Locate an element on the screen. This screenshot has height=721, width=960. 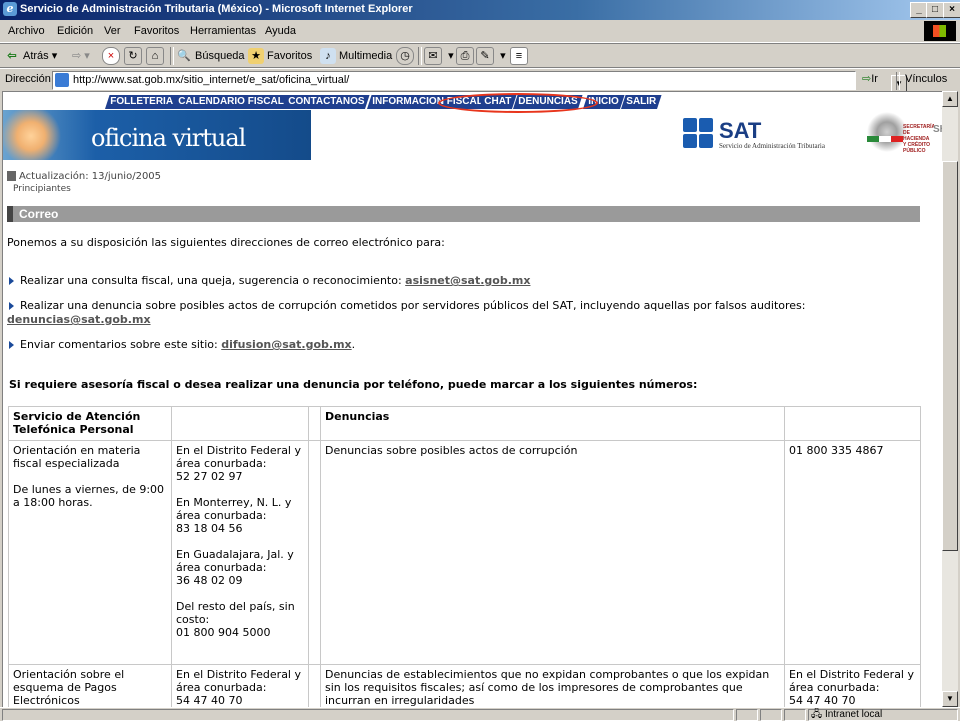
update-date: Actualización: 13/junio/2005 is located at coordinates (84, 176).